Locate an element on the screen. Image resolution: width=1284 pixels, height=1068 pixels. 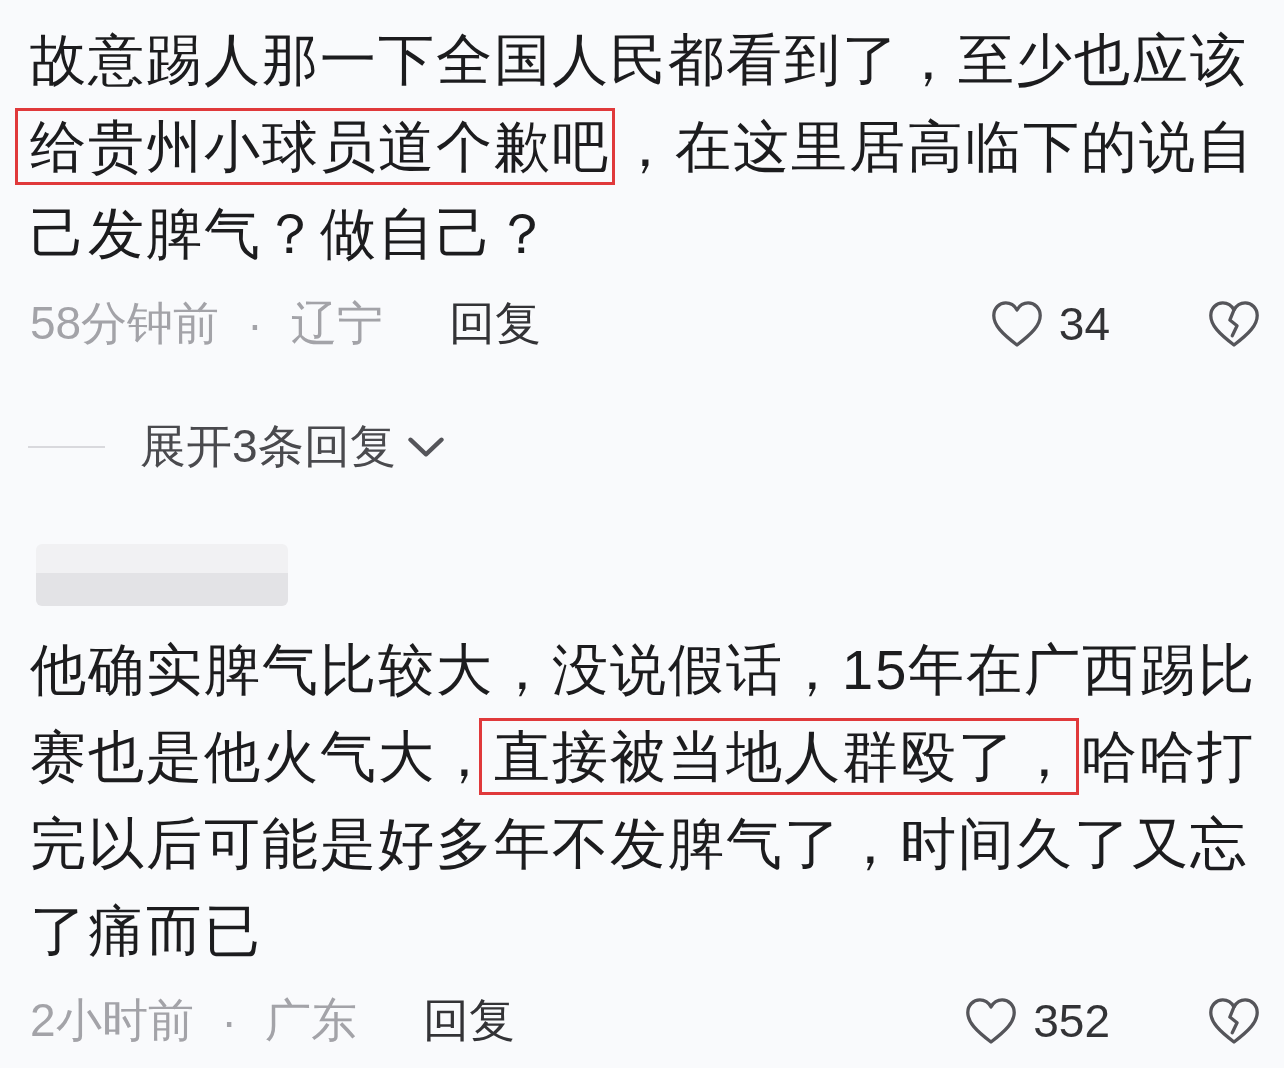
location-label: 广东 is located at coordinates (310, 1020).